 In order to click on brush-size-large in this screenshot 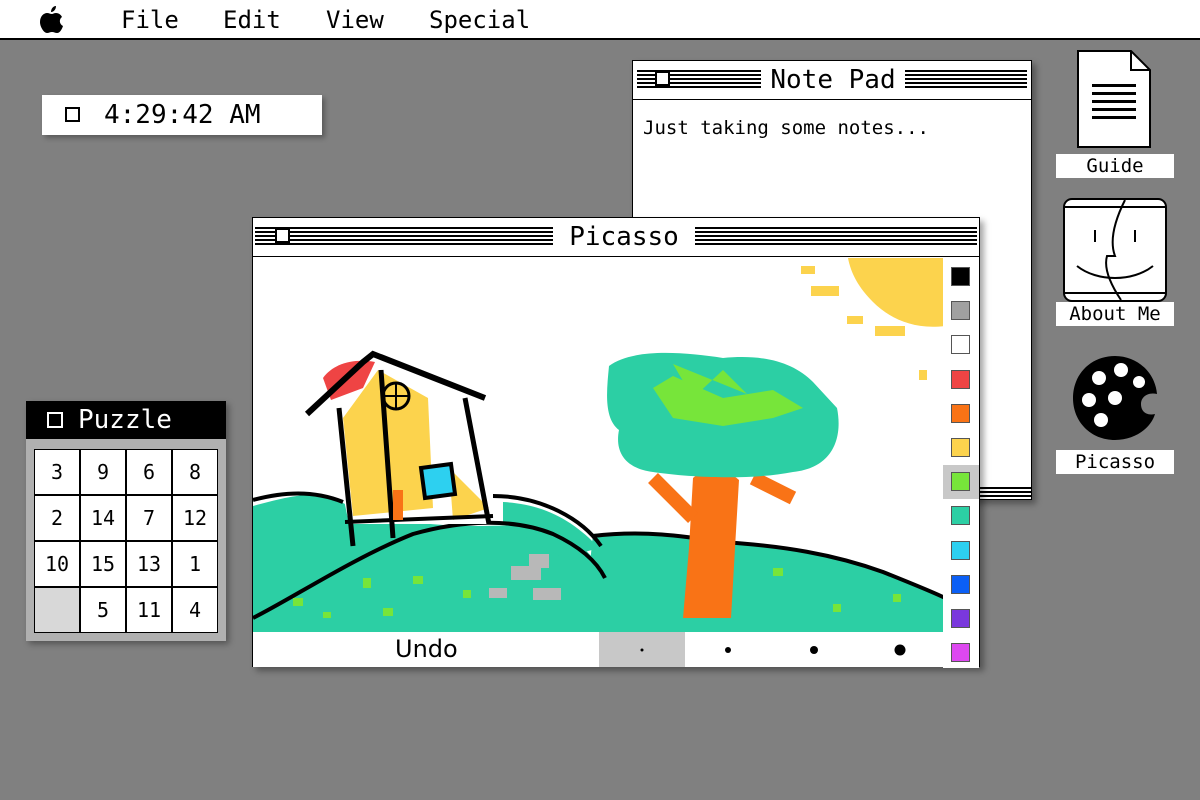, I will do `click(900, 649)`.